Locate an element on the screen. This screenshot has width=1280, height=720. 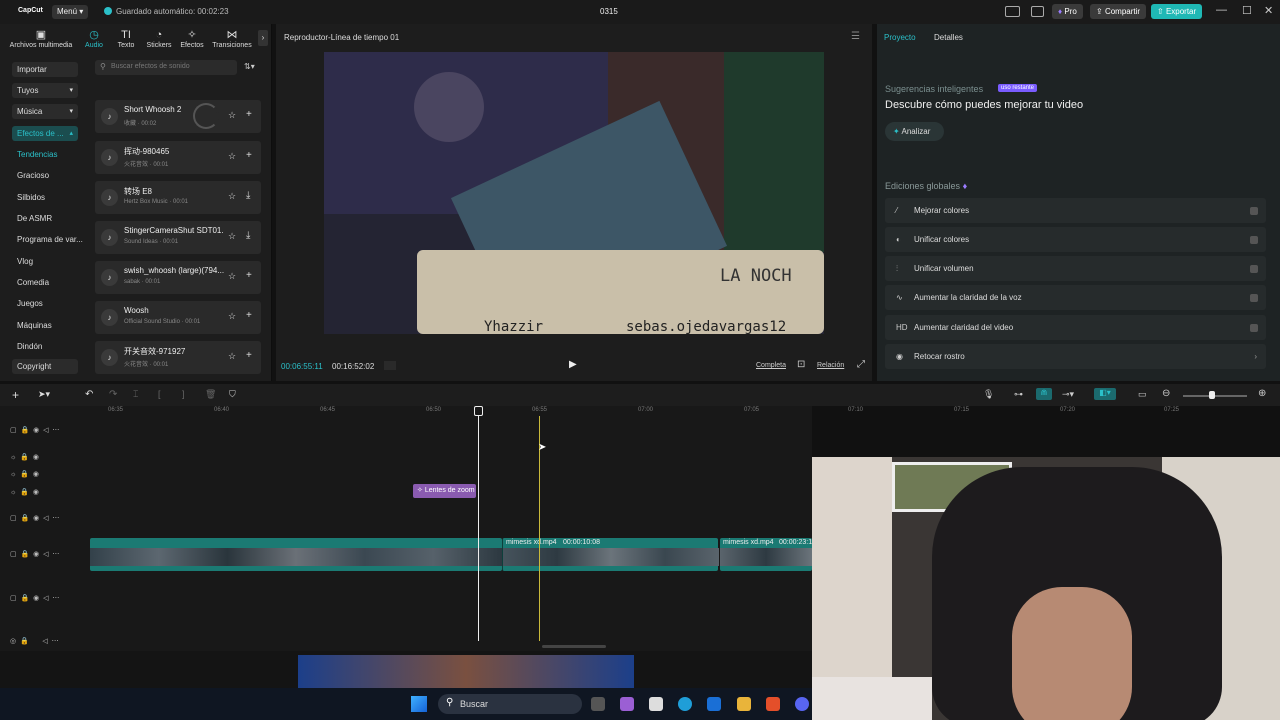
screenshot-icon: ⊡ is located at coordinates (801, 364).